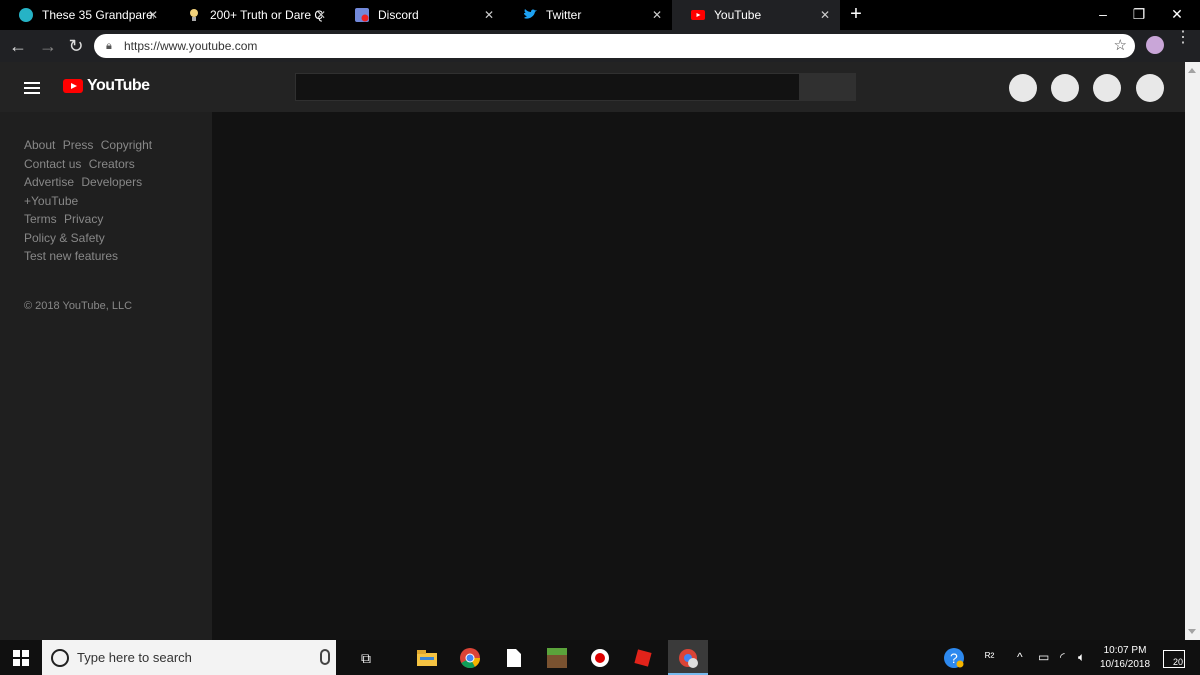  I want to click on record-icon, so click(600, 658).